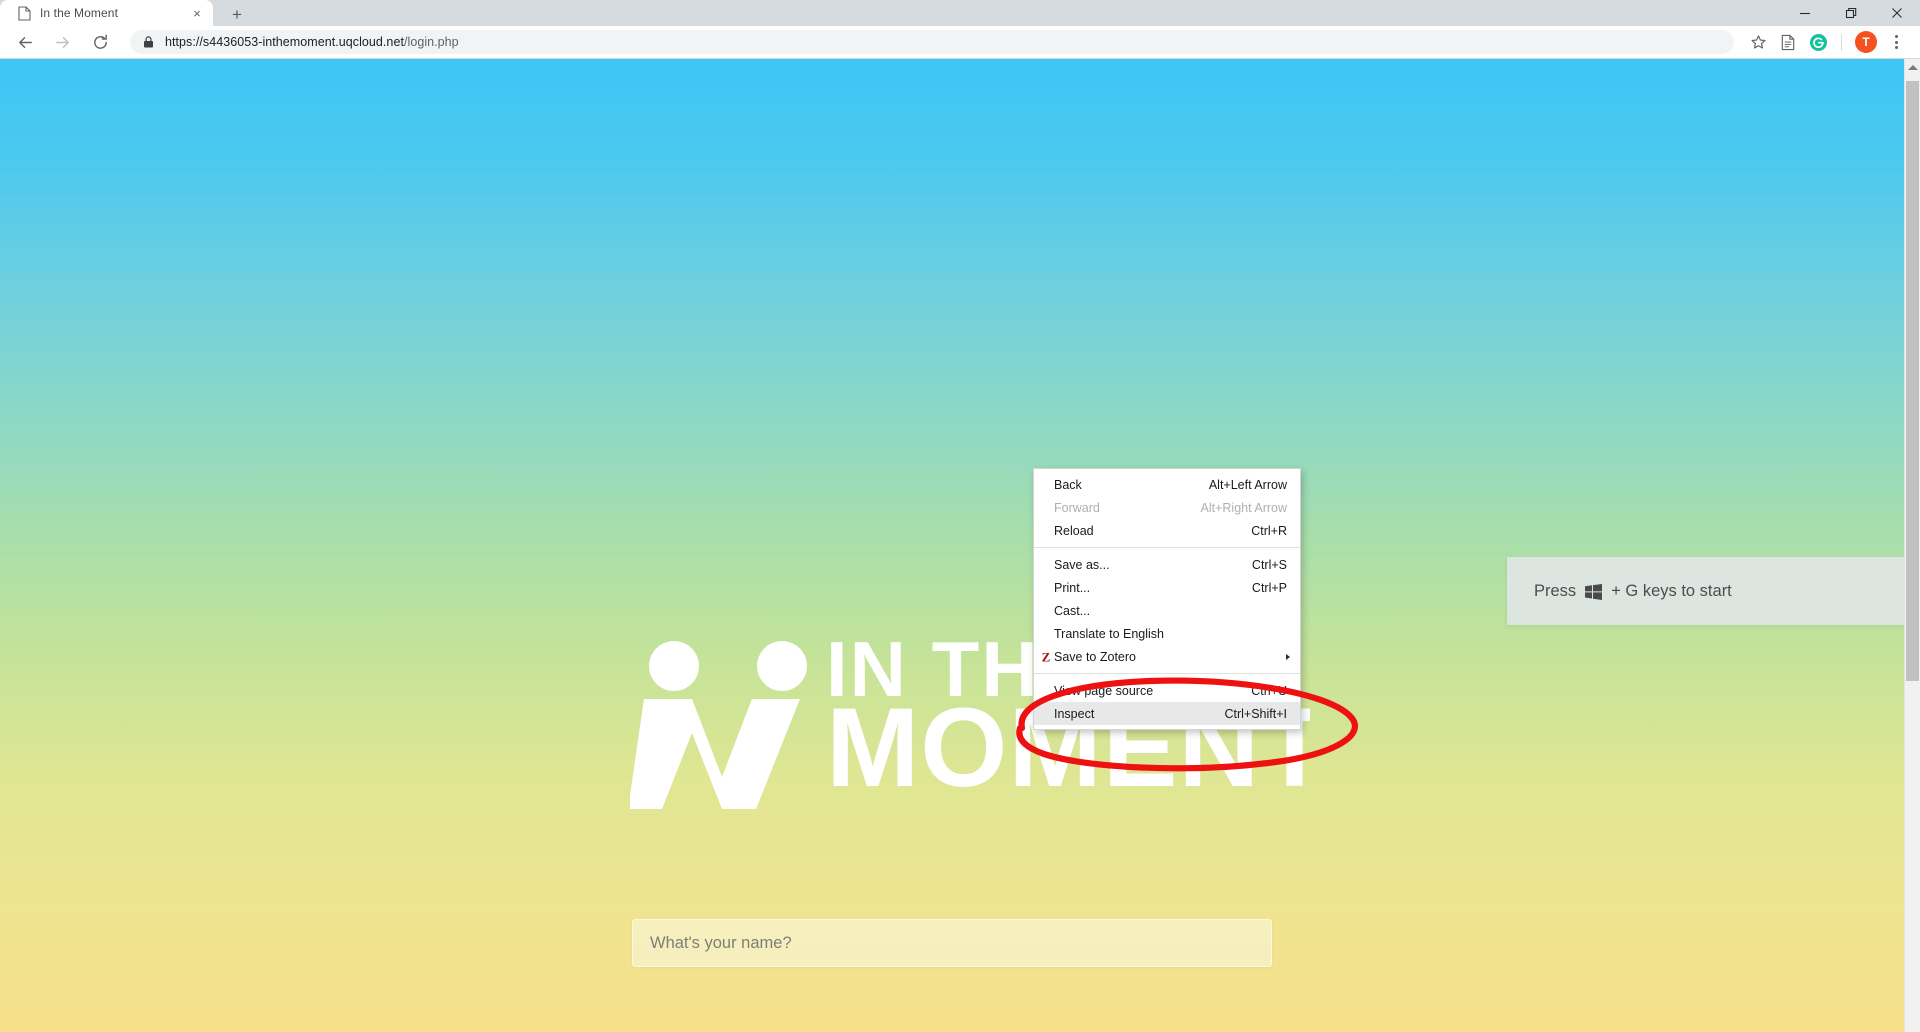  What do you see at coordinates (1074, 530) in the screenshot?
I see `context-menu-item-label: Reload` at bounding box center [1074, 530].